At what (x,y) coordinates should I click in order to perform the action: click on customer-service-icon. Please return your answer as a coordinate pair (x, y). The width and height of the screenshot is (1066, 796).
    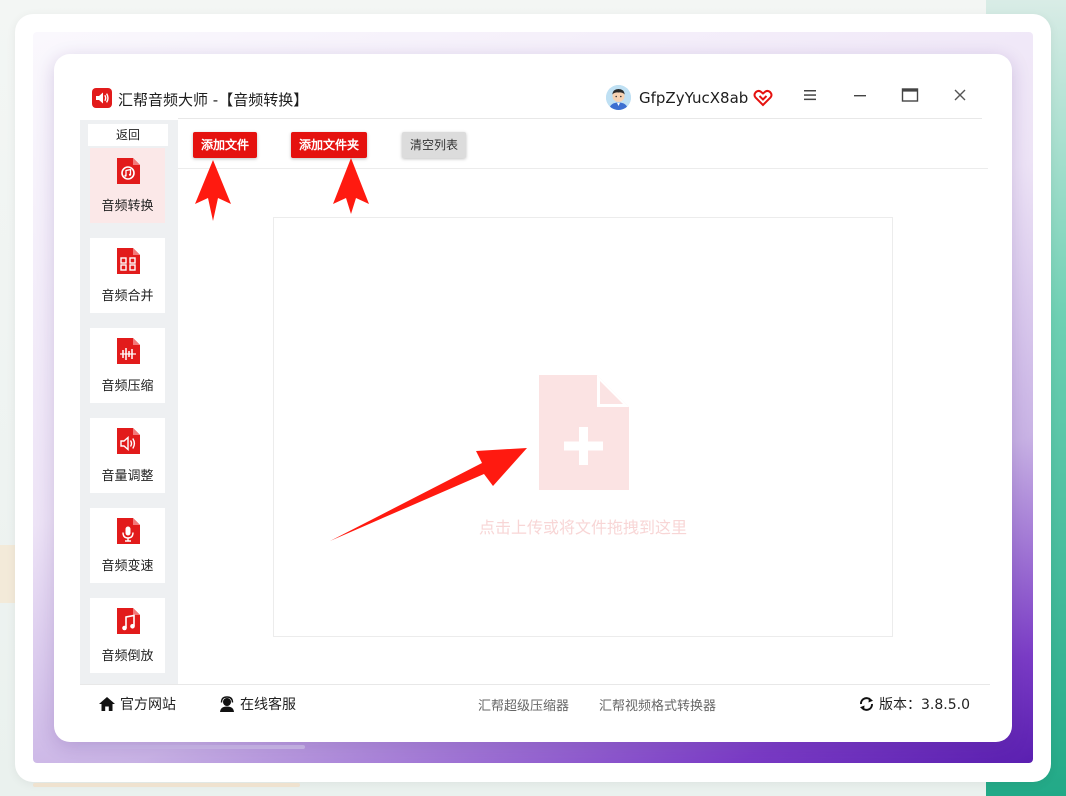
    Looking at the image, I should click on (227, 704).